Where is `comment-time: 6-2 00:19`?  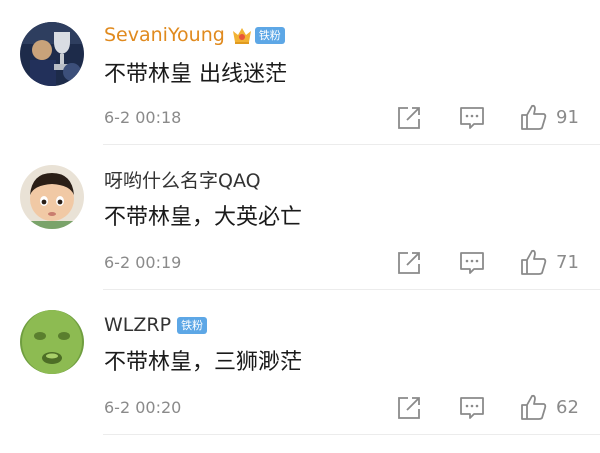 comment-time: 6-2 00:19 is located at coordinates (143, 262).